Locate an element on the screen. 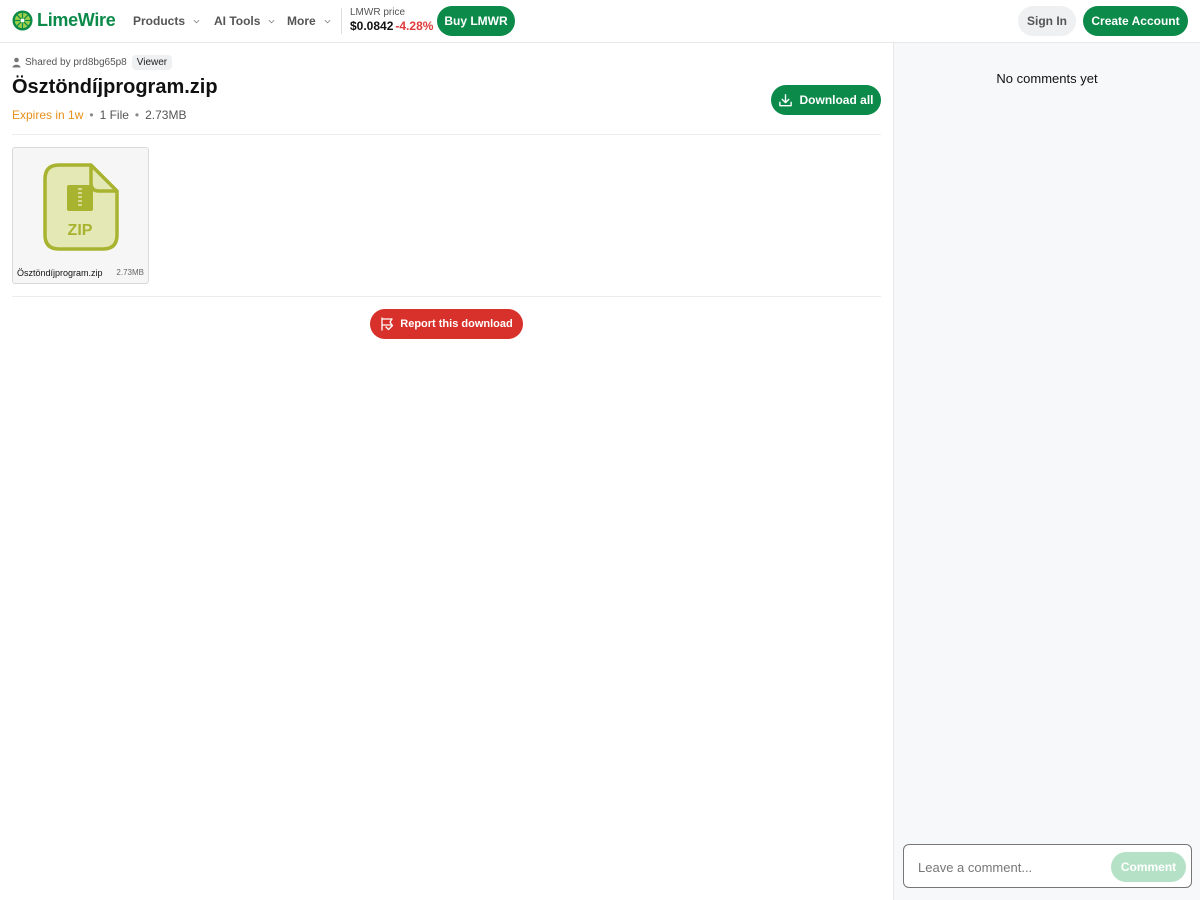  price-change: -4.28% is located at coordinates (414, 26).